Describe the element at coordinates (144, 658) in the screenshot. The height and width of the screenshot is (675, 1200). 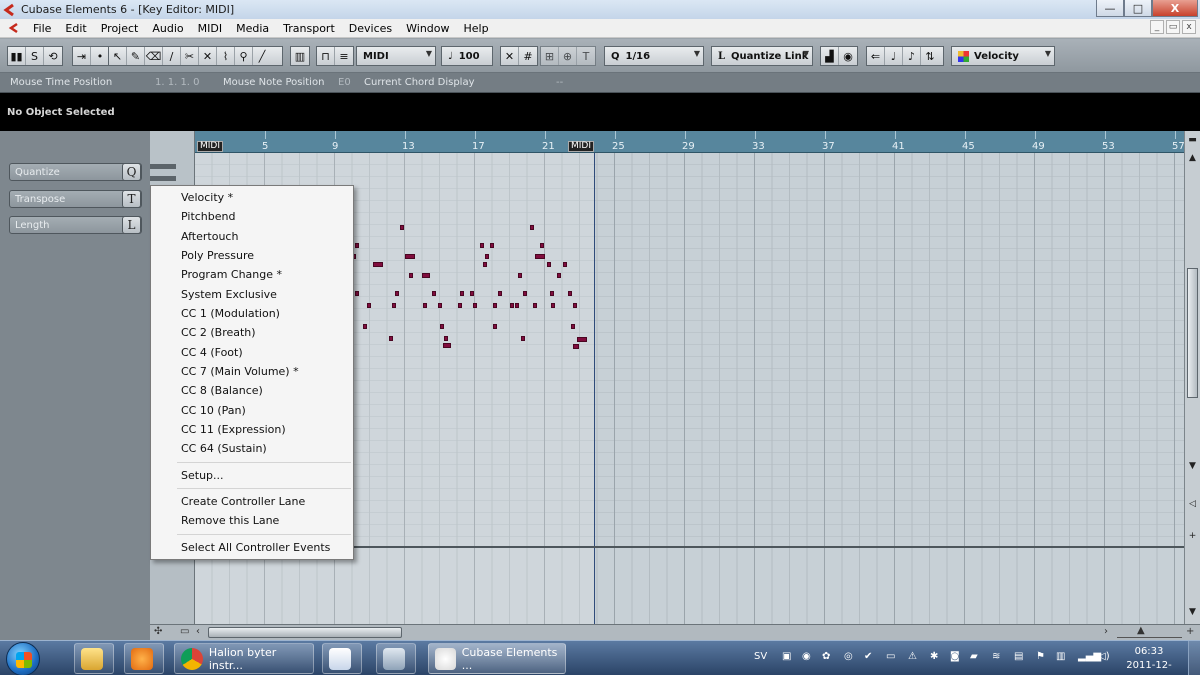
I see `taskbar-media-player` at that location.